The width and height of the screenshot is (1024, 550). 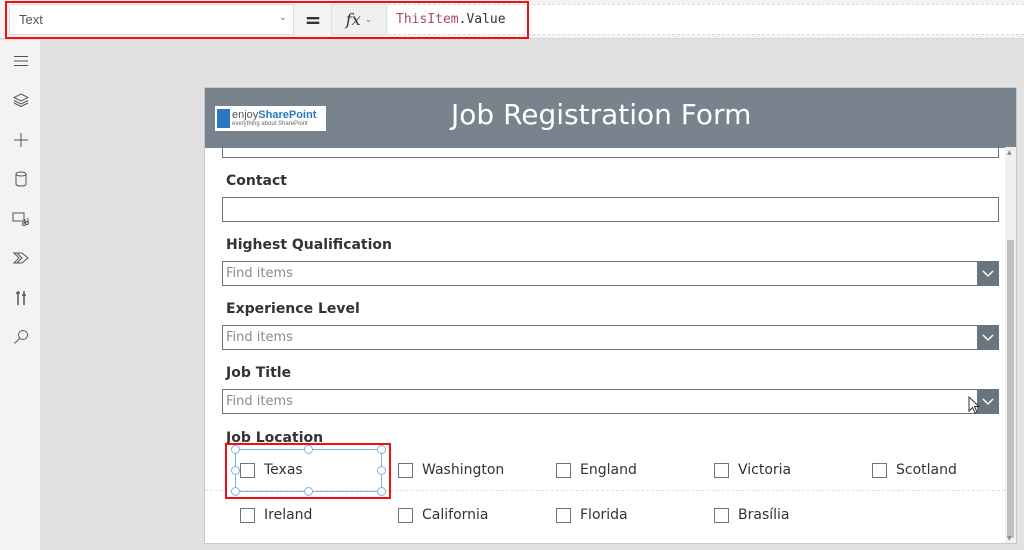 What do you see at coordinates (427, 19) in the screenshot?
I see `formula-keyword: ThisItem` at bounding box center [427, 19].